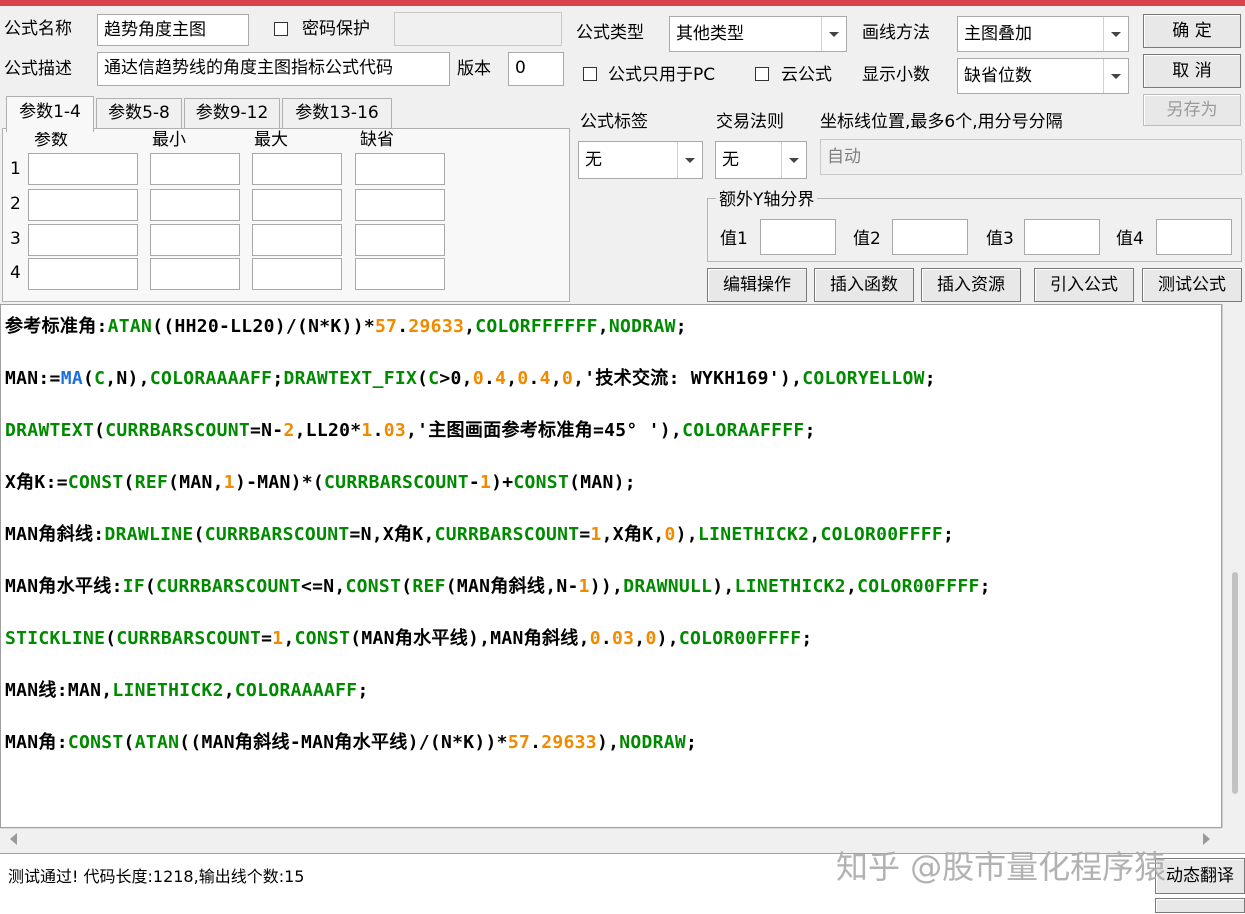 The image size is (1245, 914). What do you see at coordinates (971, 285) in the screenshot?
I see `insert-resource-button: 插入资源` at bounding box center [971, 285].